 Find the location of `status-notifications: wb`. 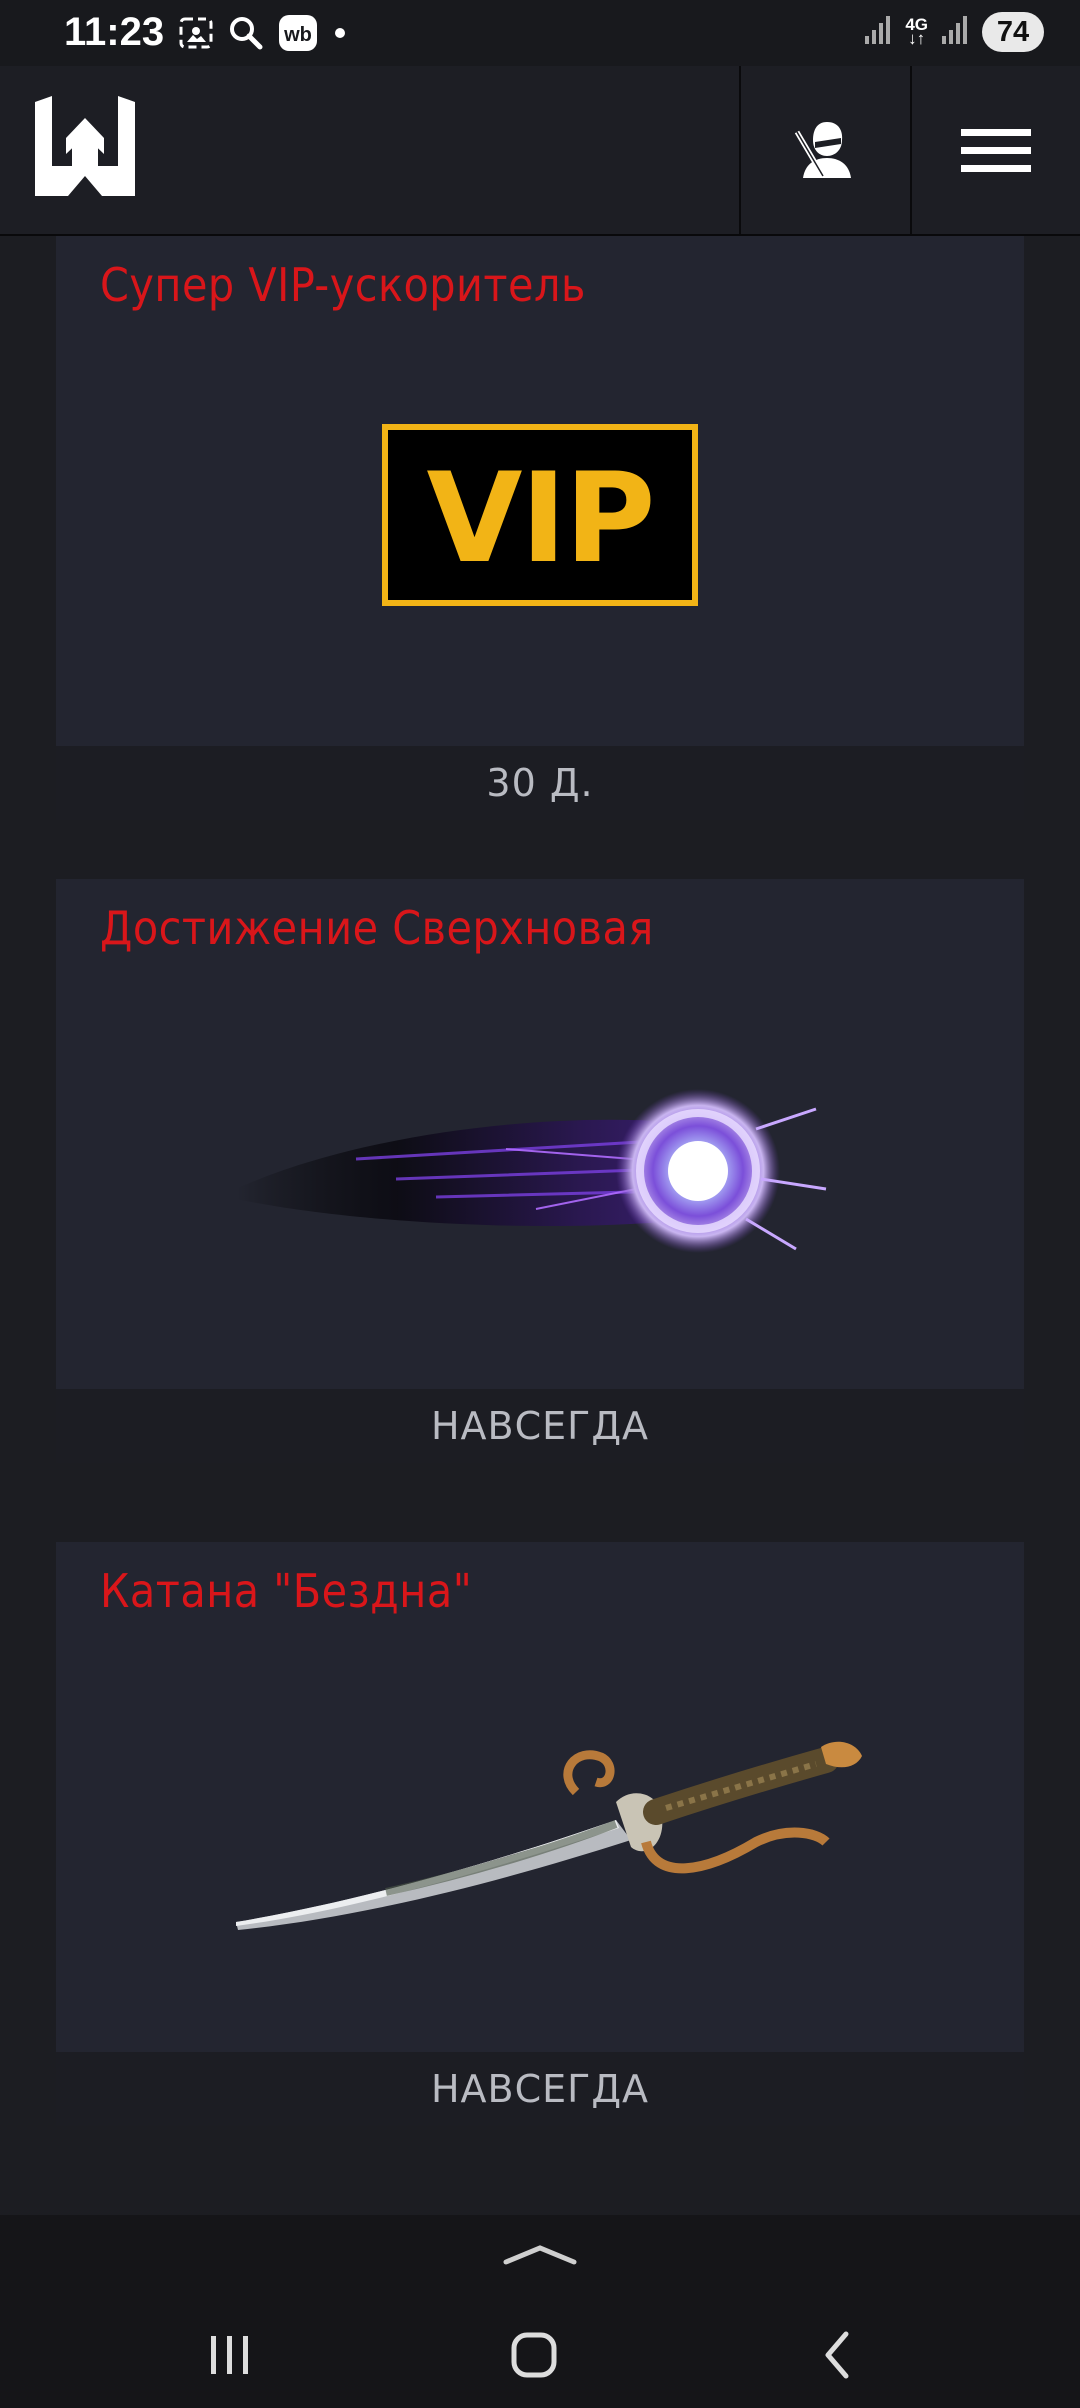

status-notifications: wb is located at coordinates (263, 35).